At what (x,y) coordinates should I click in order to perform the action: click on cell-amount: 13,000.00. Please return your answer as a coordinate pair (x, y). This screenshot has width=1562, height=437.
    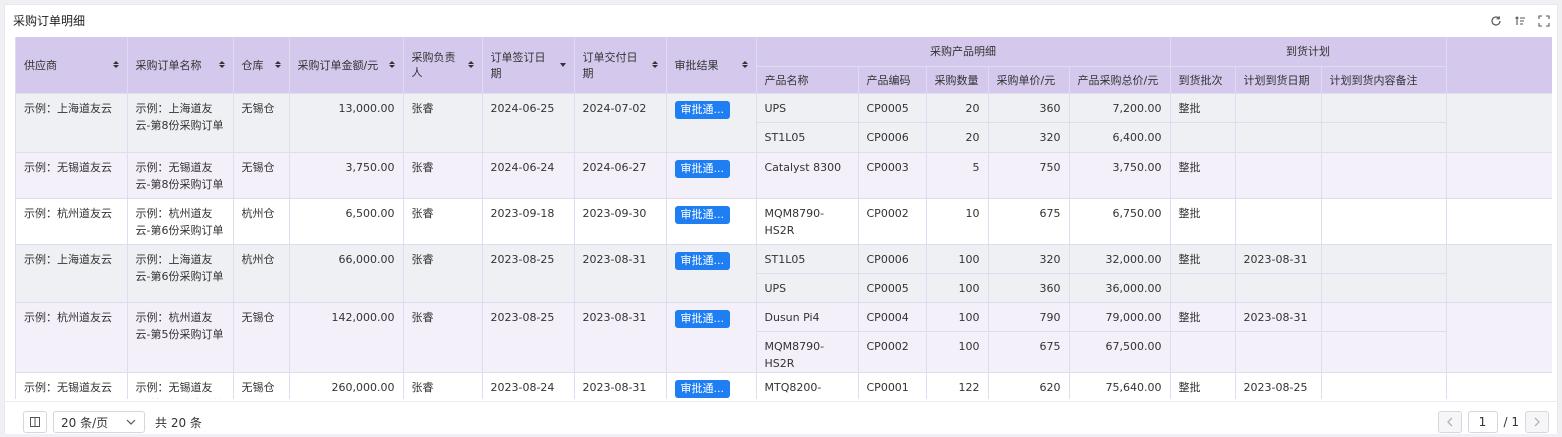
    Looking at the image, I should click on (346, 123).